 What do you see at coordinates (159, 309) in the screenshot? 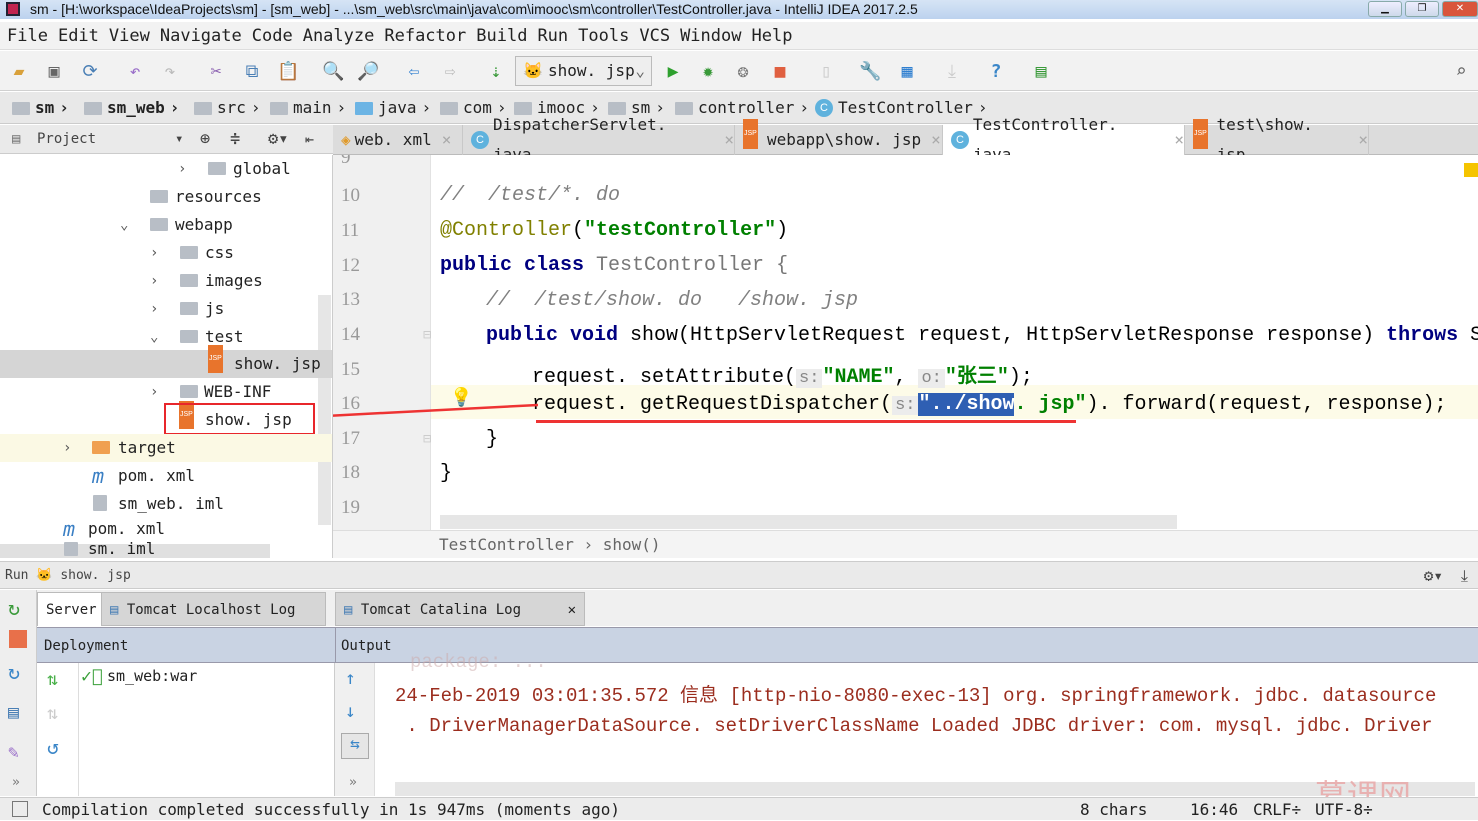
I see `tree-item-js: › js` at bounding box center [159, 309].